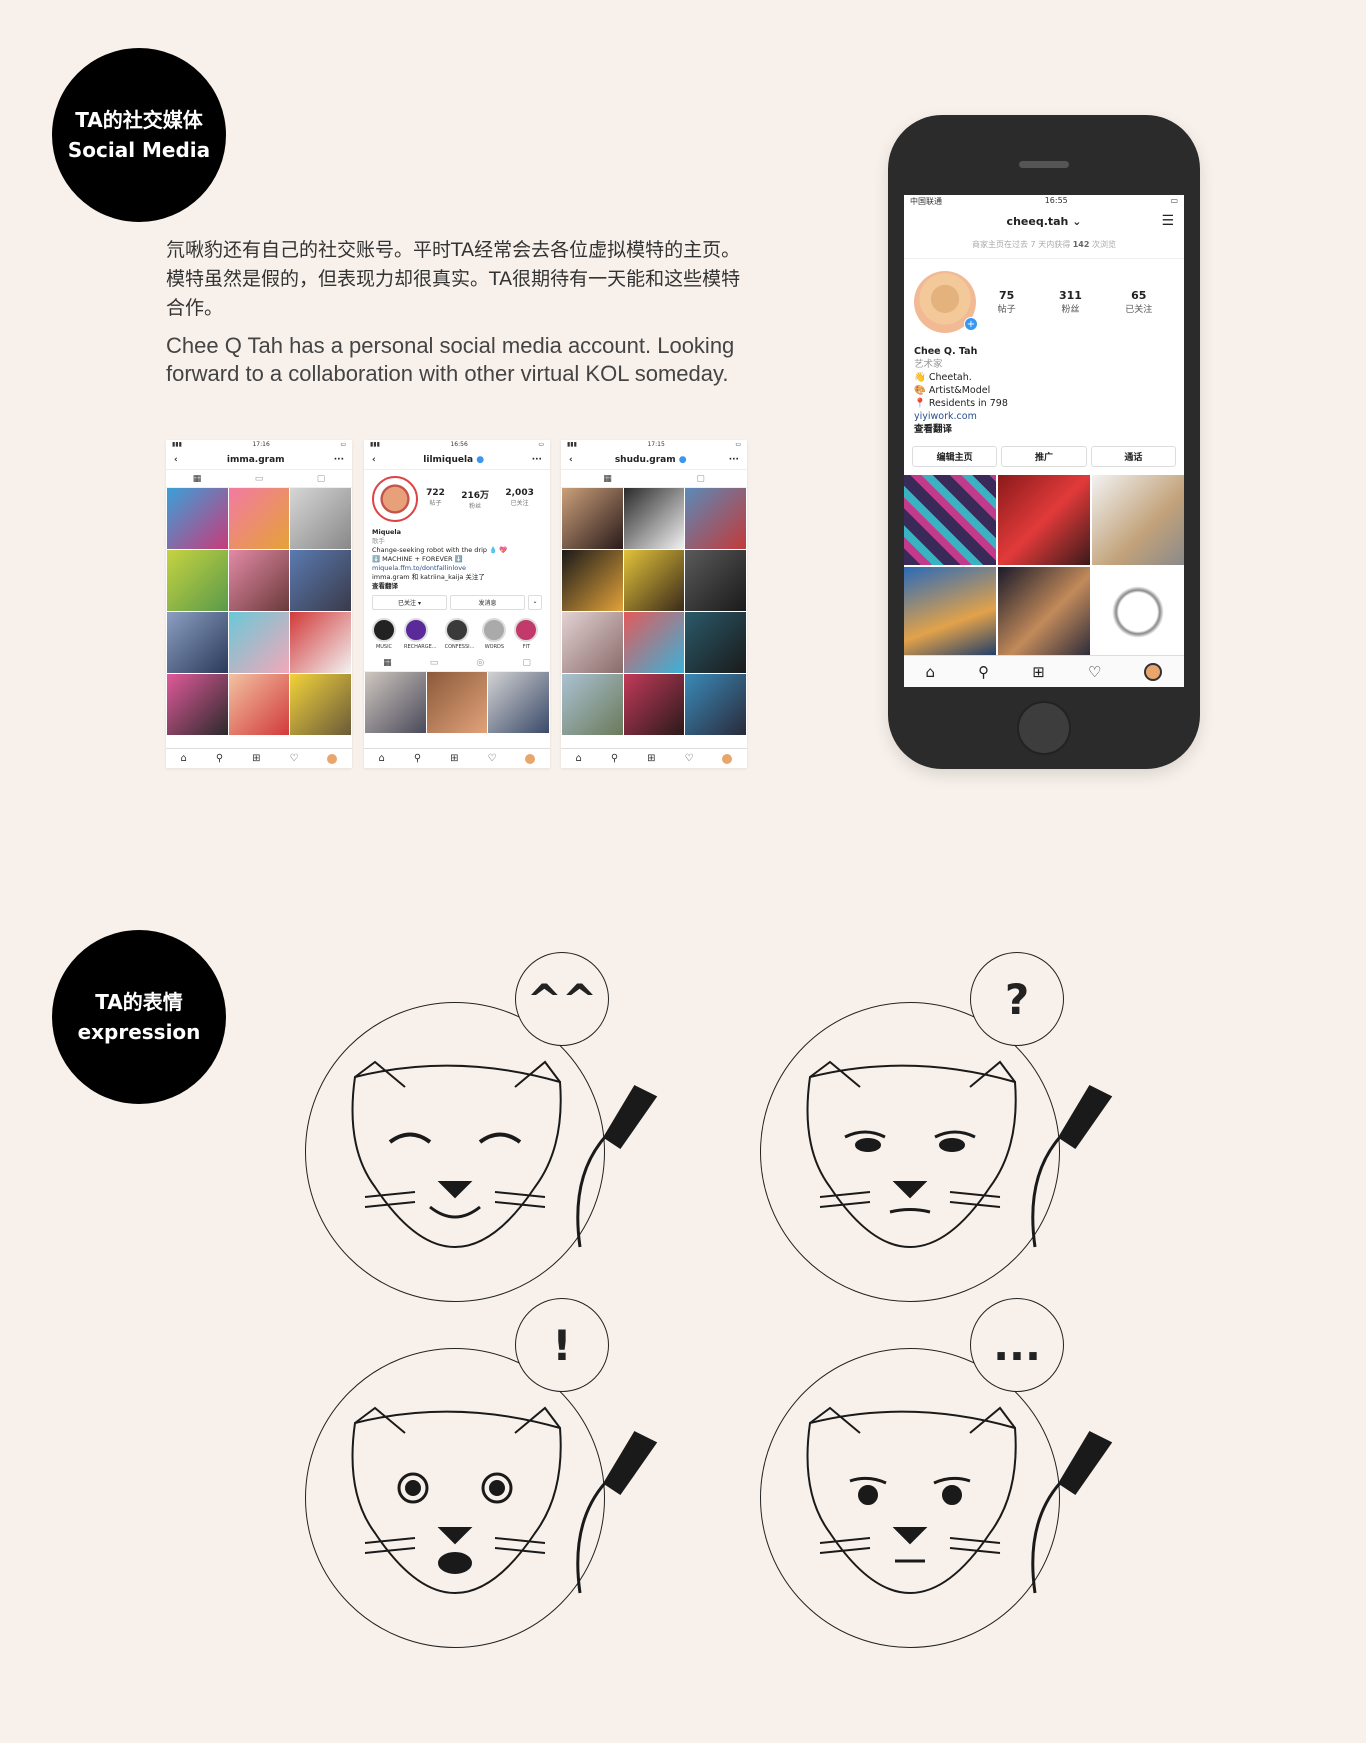 This screenshot has width=1366, height=1743. I want to click on promote-button: 推广, so click(1044, 456).